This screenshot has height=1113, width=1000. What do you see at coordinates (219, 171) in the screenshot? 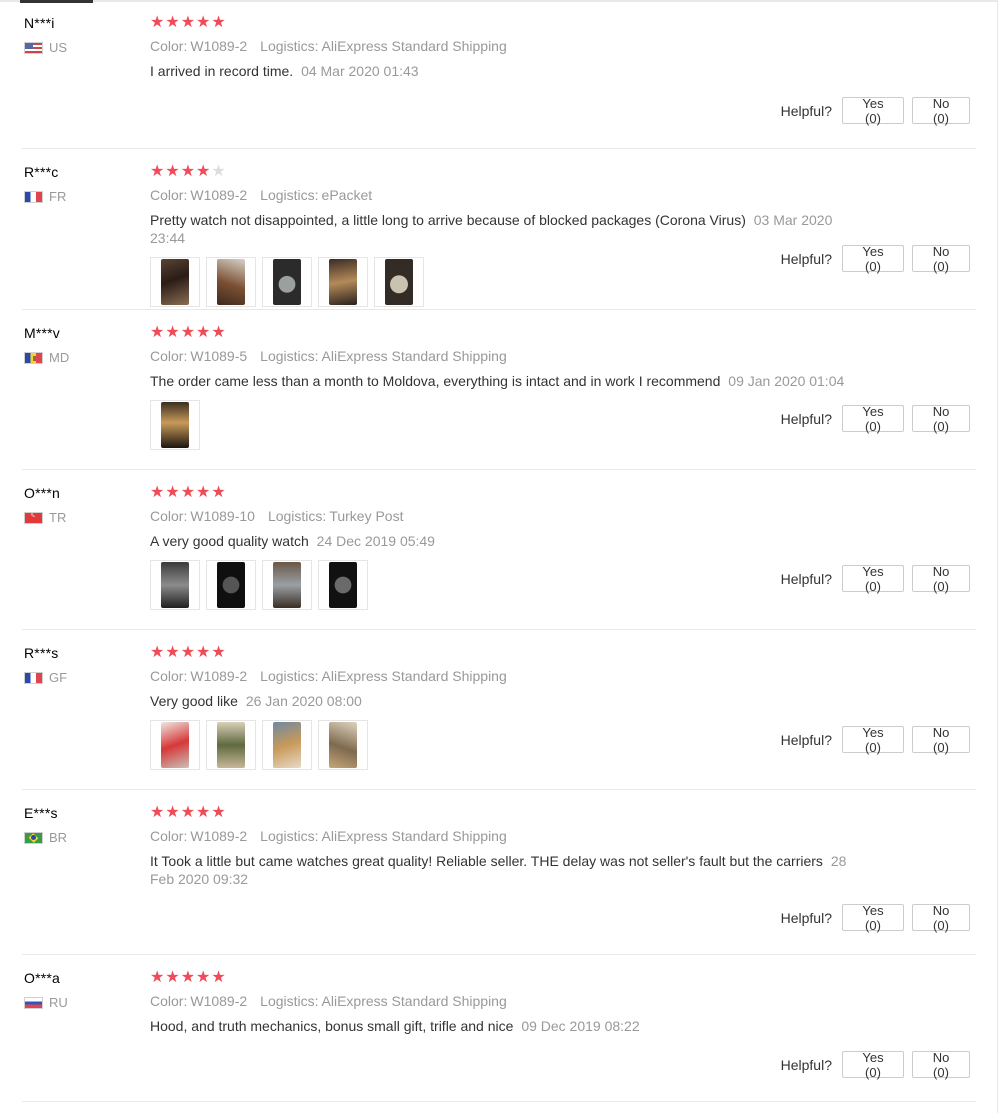
I see `star-empty-icon: ★` at bounding box center [219, 171].